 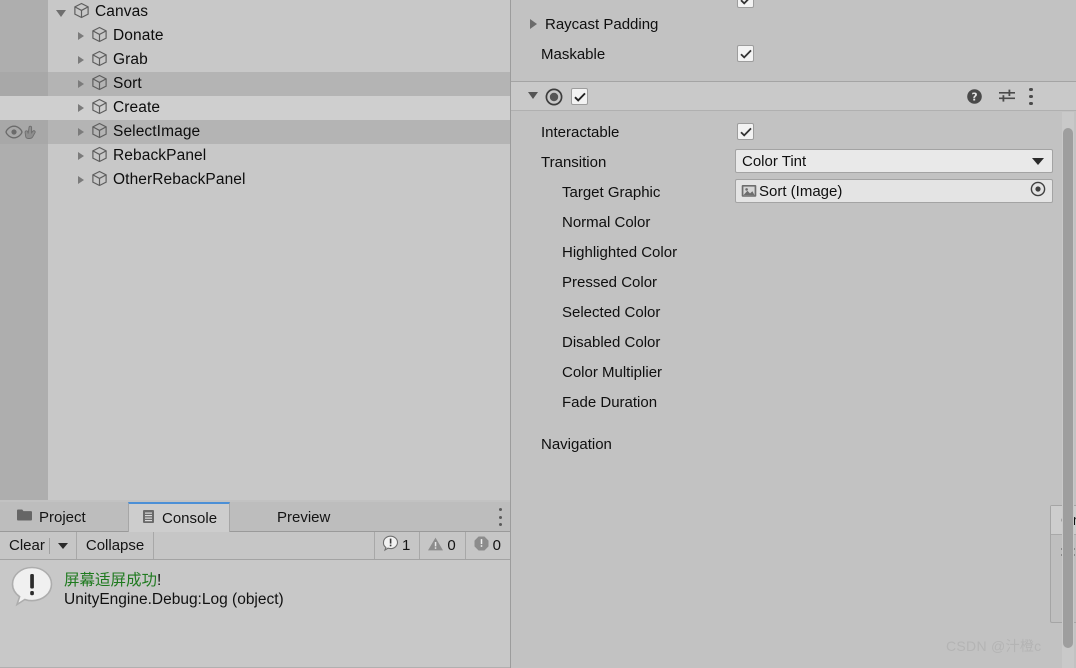 I want to click on info-icon, so click(x=481, y=545).